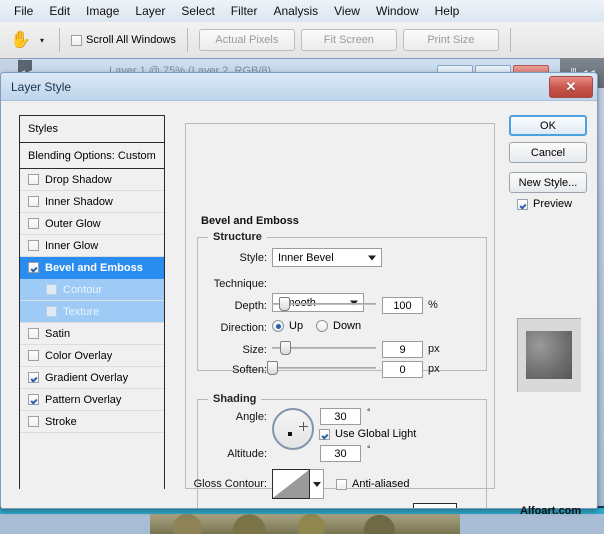  Describe the element at coordinates (369, 412) in the screenshot. I see `angle-unit: °` at that location.